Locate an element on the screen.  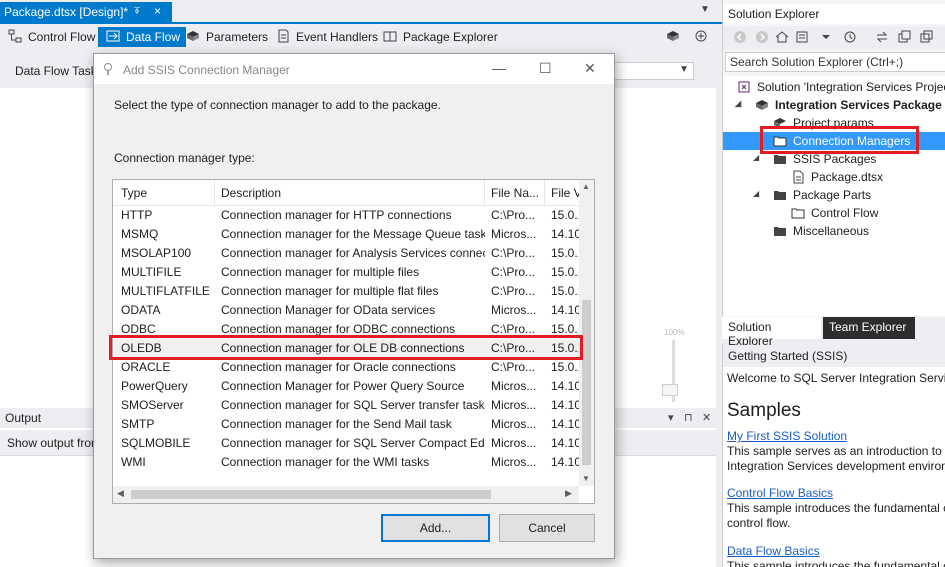
tab-label: Control Flow is located at coordinates (62, 37).